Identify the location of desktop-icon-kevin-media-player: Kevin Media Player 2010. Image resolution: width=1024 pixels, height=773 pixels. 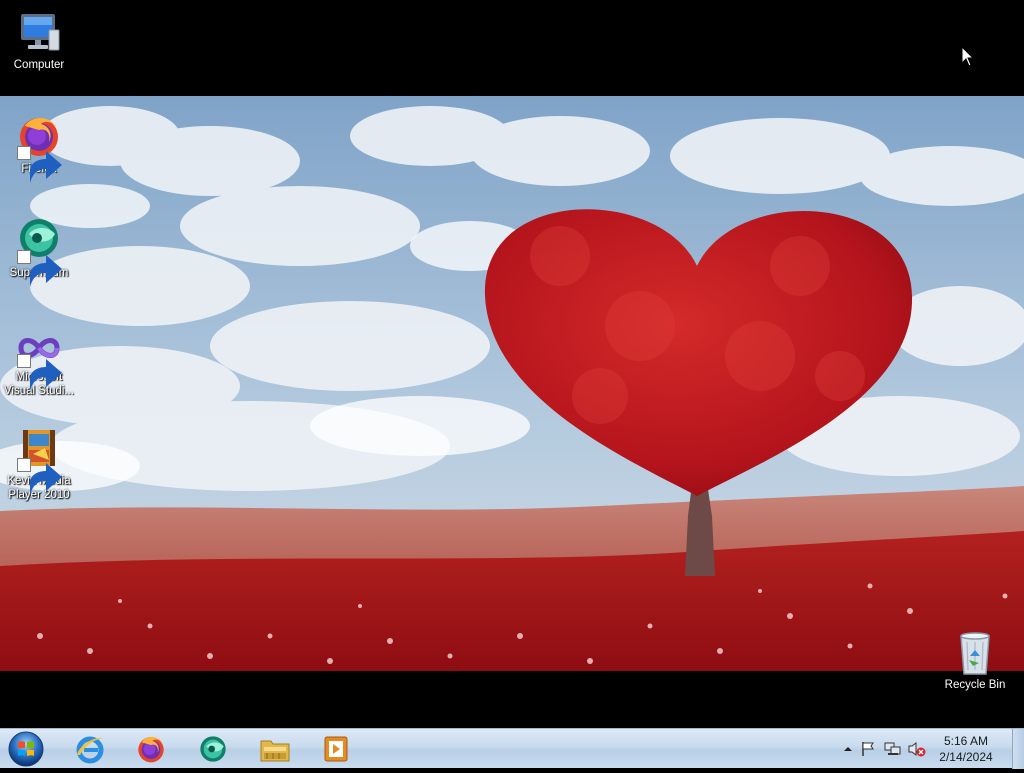
(39, 463).